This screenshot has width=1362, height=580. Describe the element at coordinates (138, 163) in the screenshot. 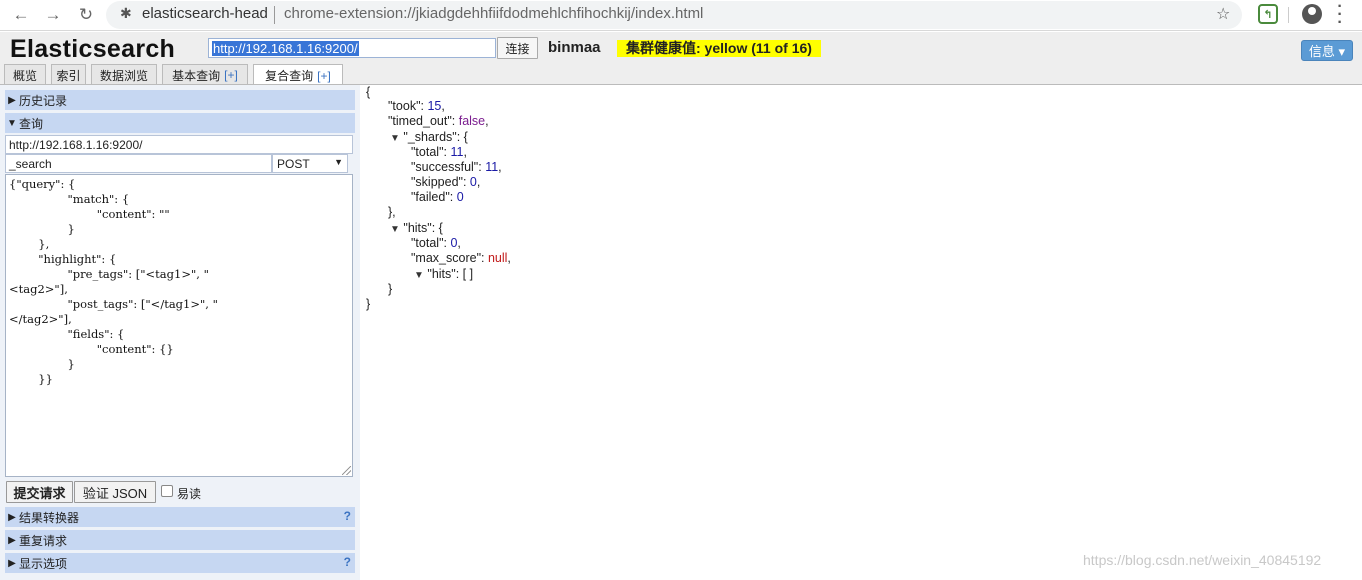

I see `query-path-input: _search` at that location.